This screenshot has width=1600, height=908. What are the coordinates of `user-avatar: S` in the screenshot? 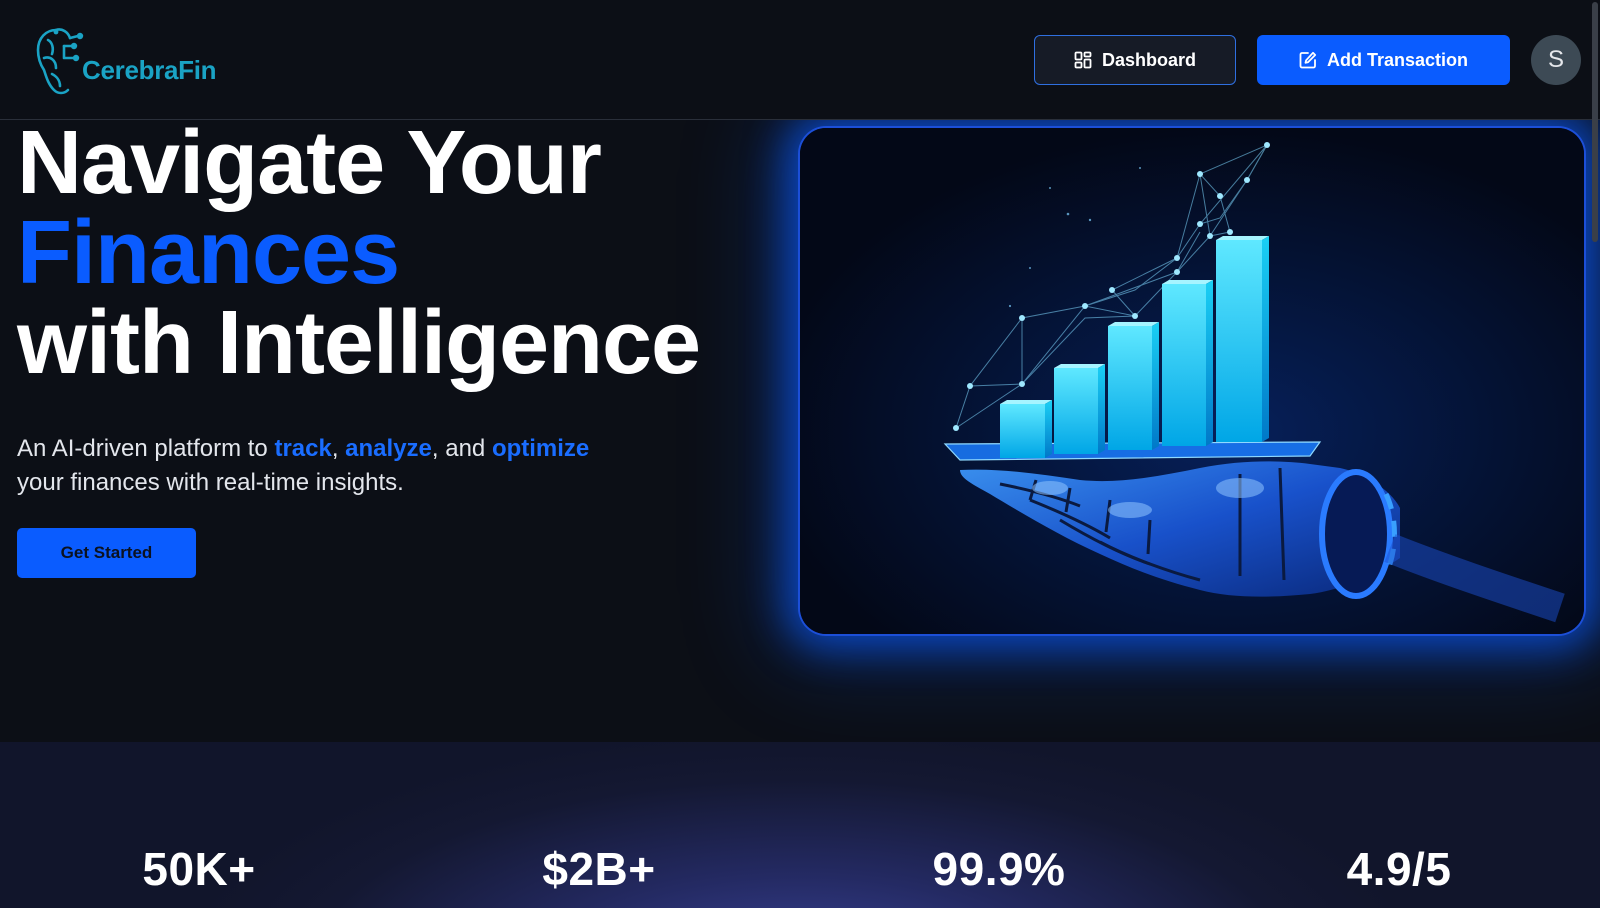 It's located at (1556, 60).